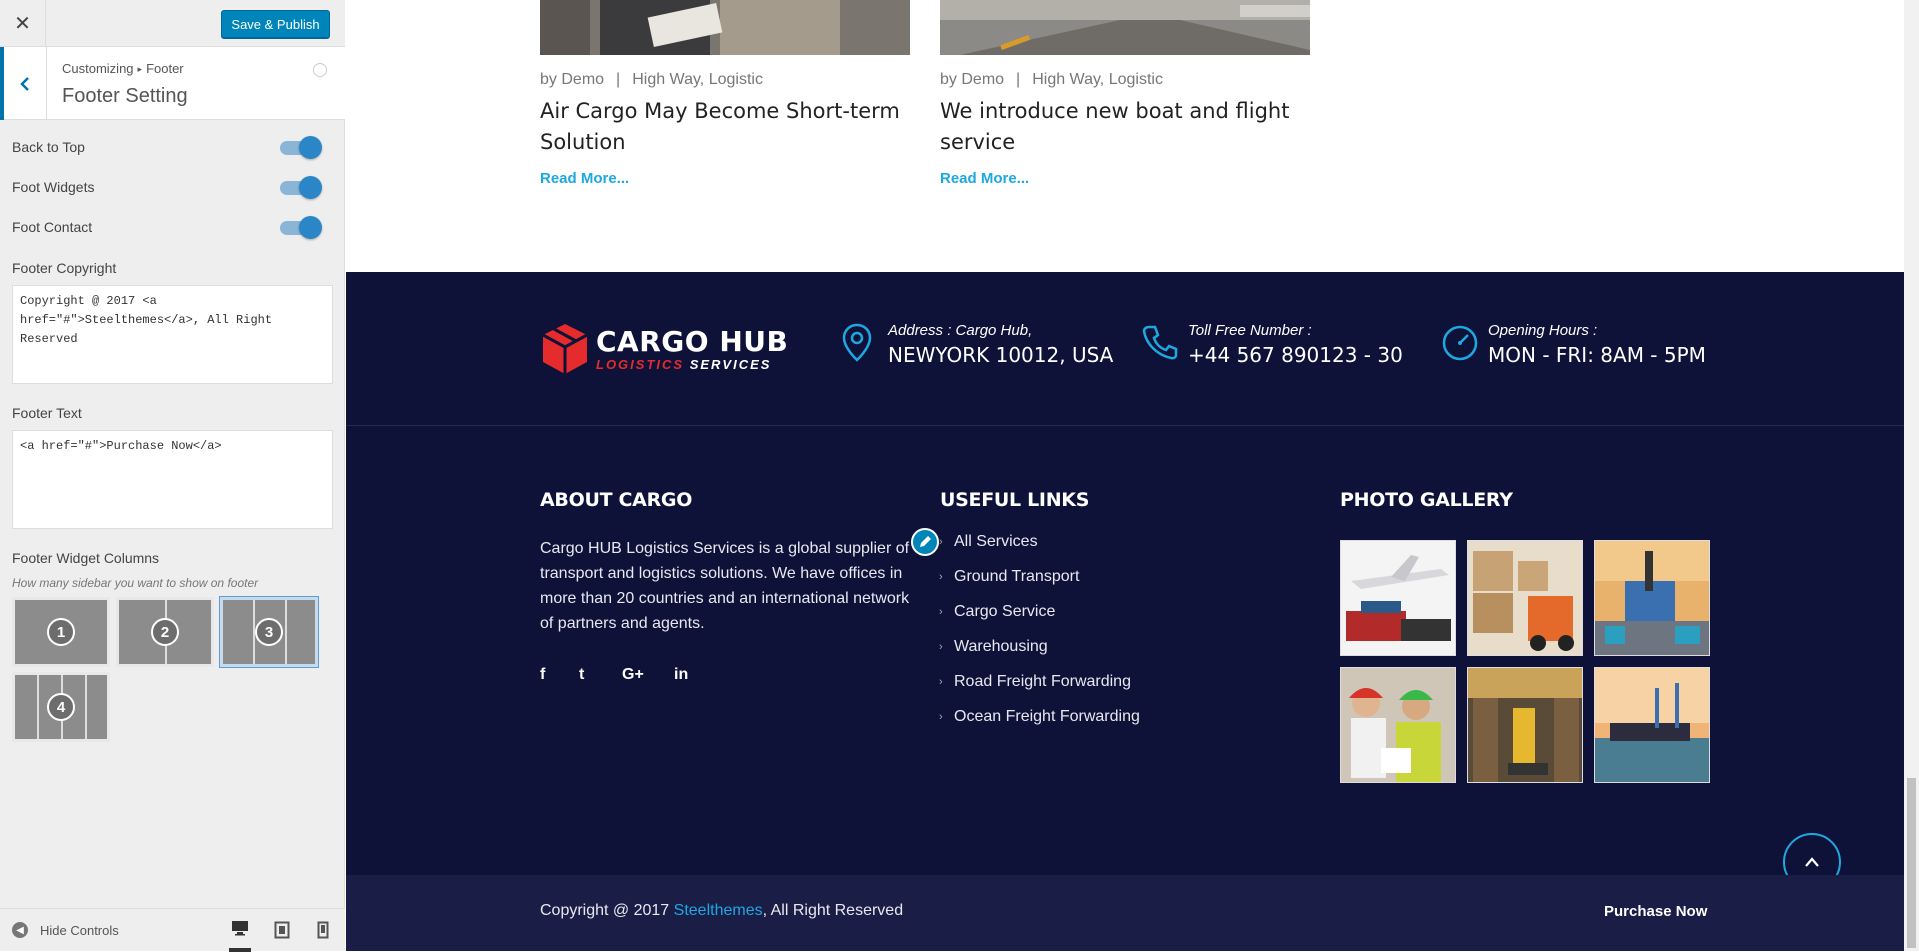 This screenshot has height=952, width=1919. What do you see at coordinates (1125, 127) in the screenshot?
I see `post-title: We introduce new boat and flight service` at bounding box center [1125, 127].